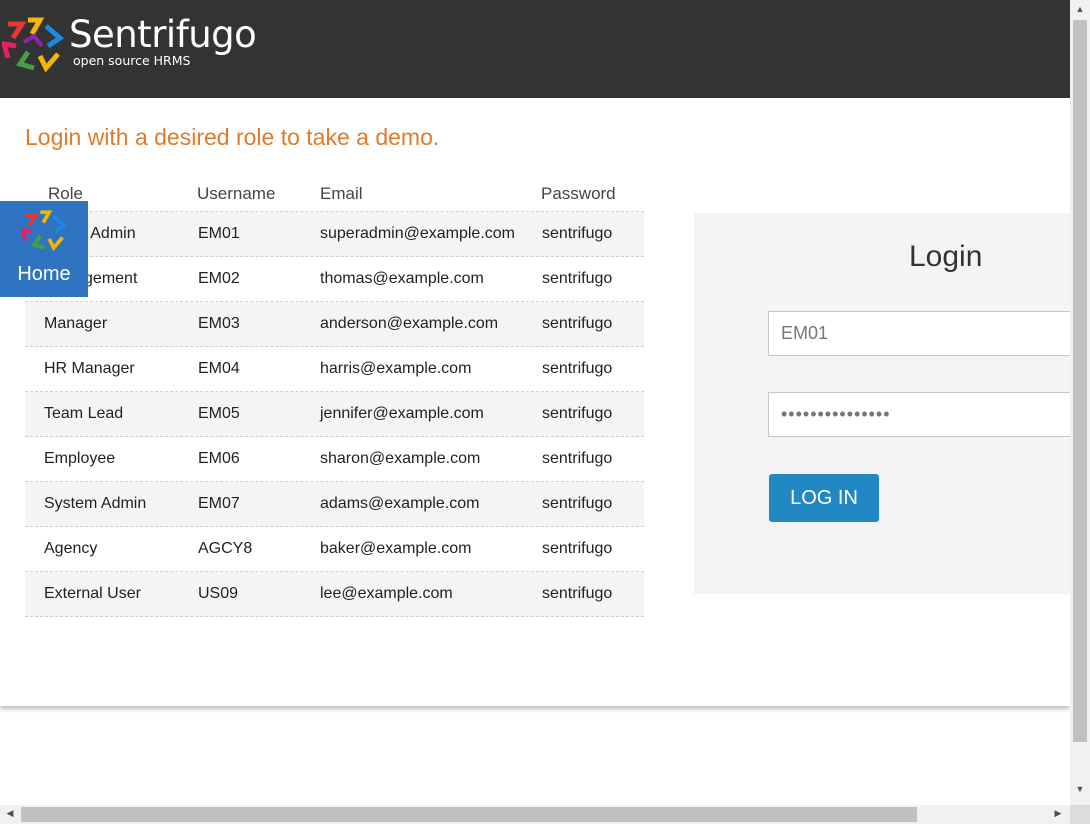 The height and width of the screenshot is (824, 1090). I want to click on column-header-username: Username, so click(236, 193).